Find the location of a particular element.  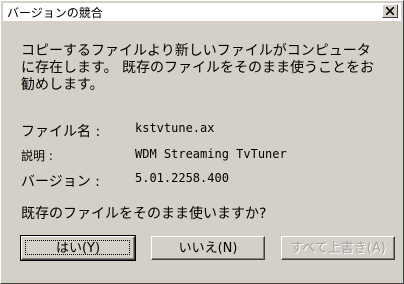

close-button is located at coordinates (390, 11).